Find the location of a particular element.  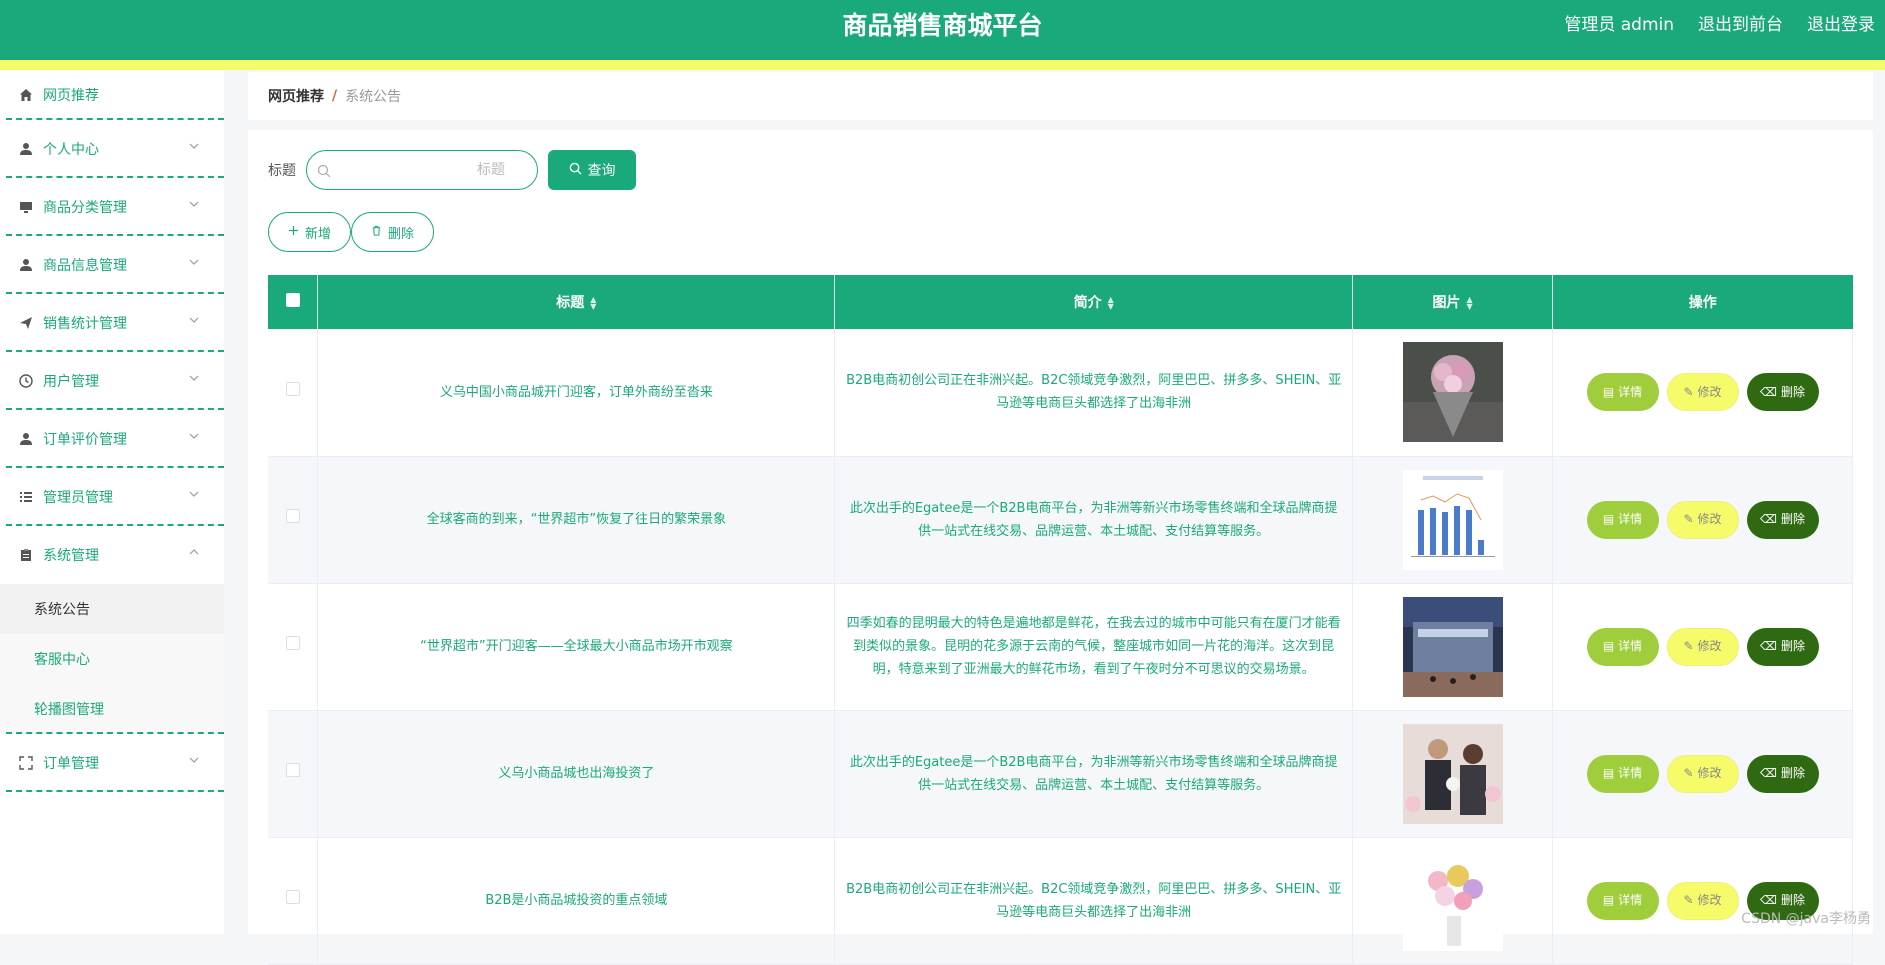

sidebar-subitem-notice: 系统公告 is located at coordinates (112, 609).